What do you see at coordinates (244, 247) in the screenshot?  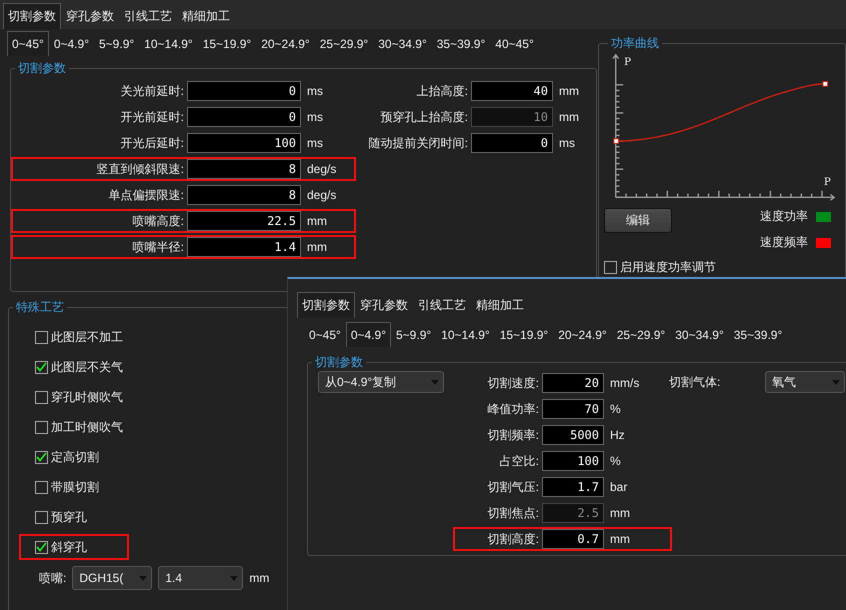 I see `number-field: 1.4` at bounding box center [244, 247].